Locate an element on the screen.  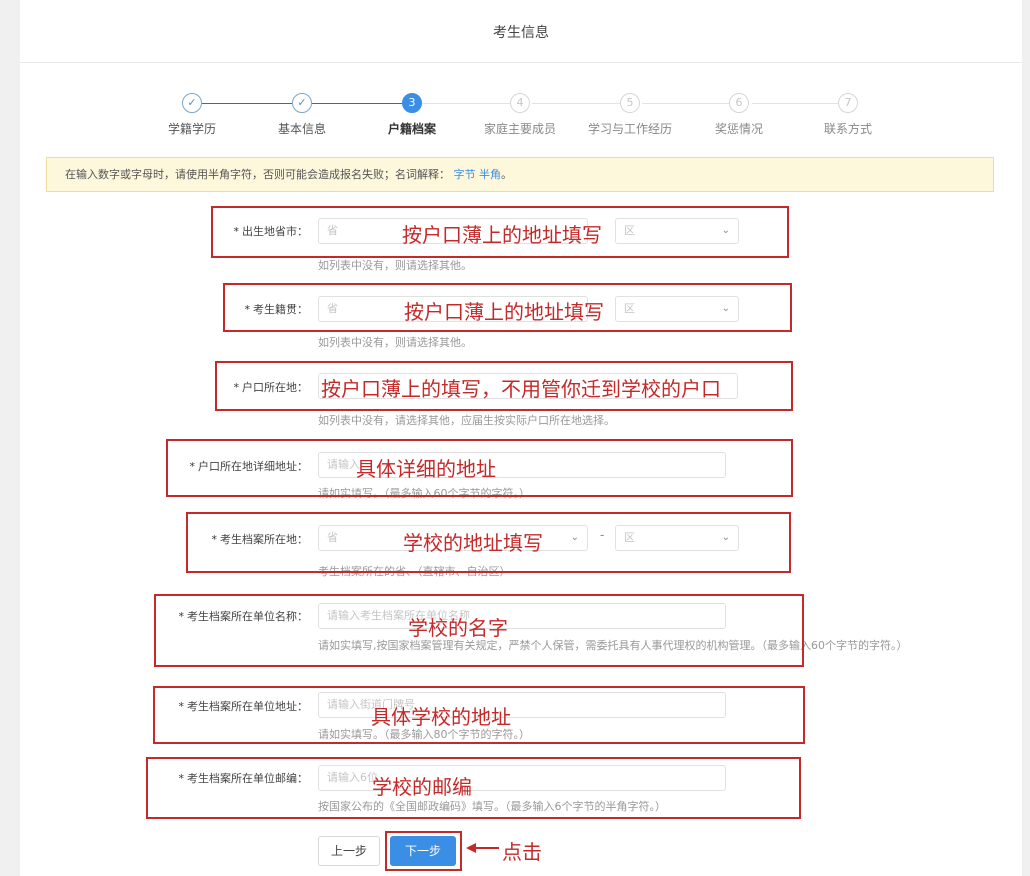
step-1: ✓ 学籍学历 is located at coordinates (192, 115).